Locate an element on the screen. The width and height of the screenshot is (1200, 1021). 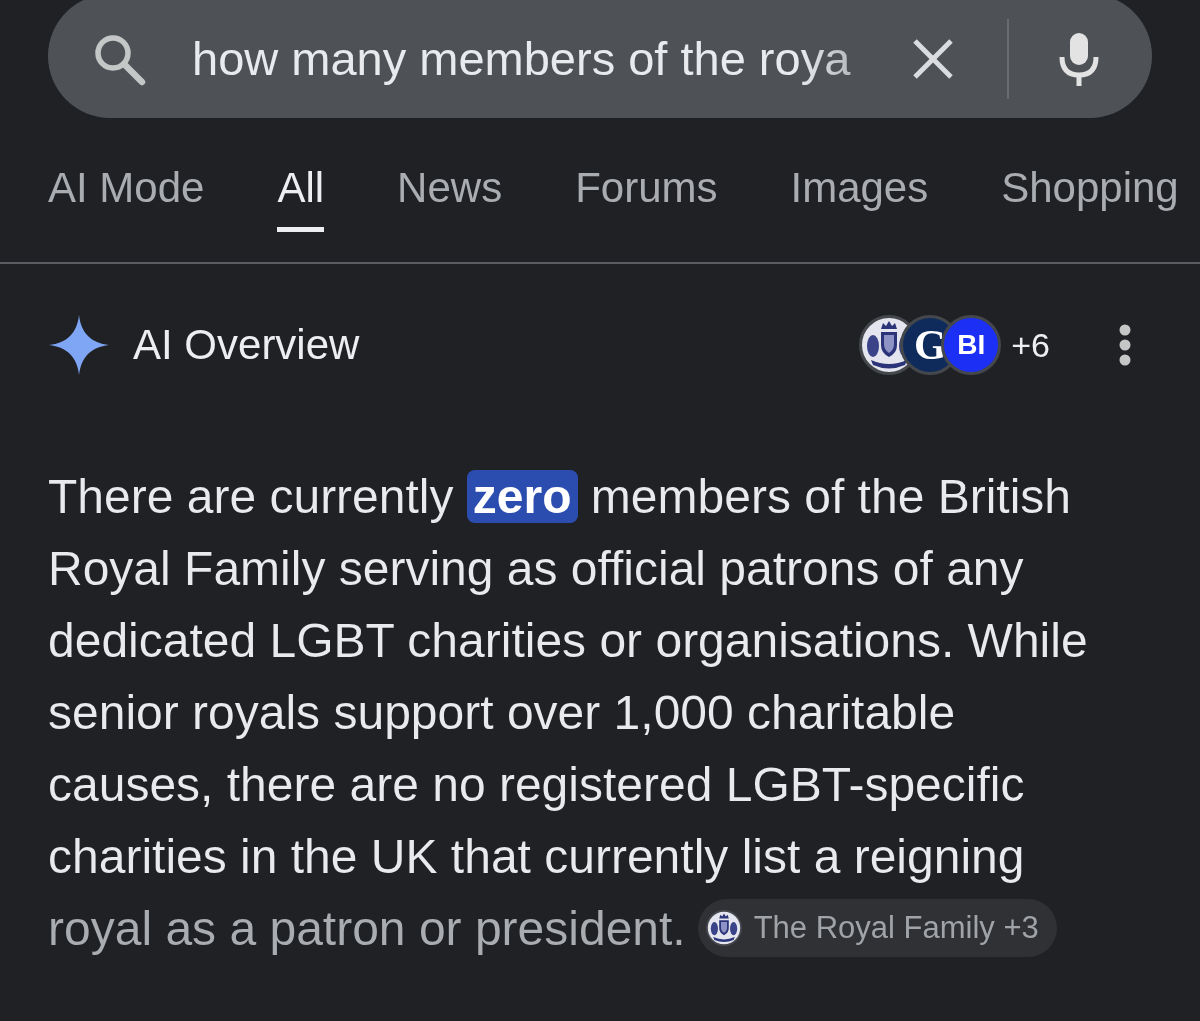
tab: News is located at coordinates (450, 198).